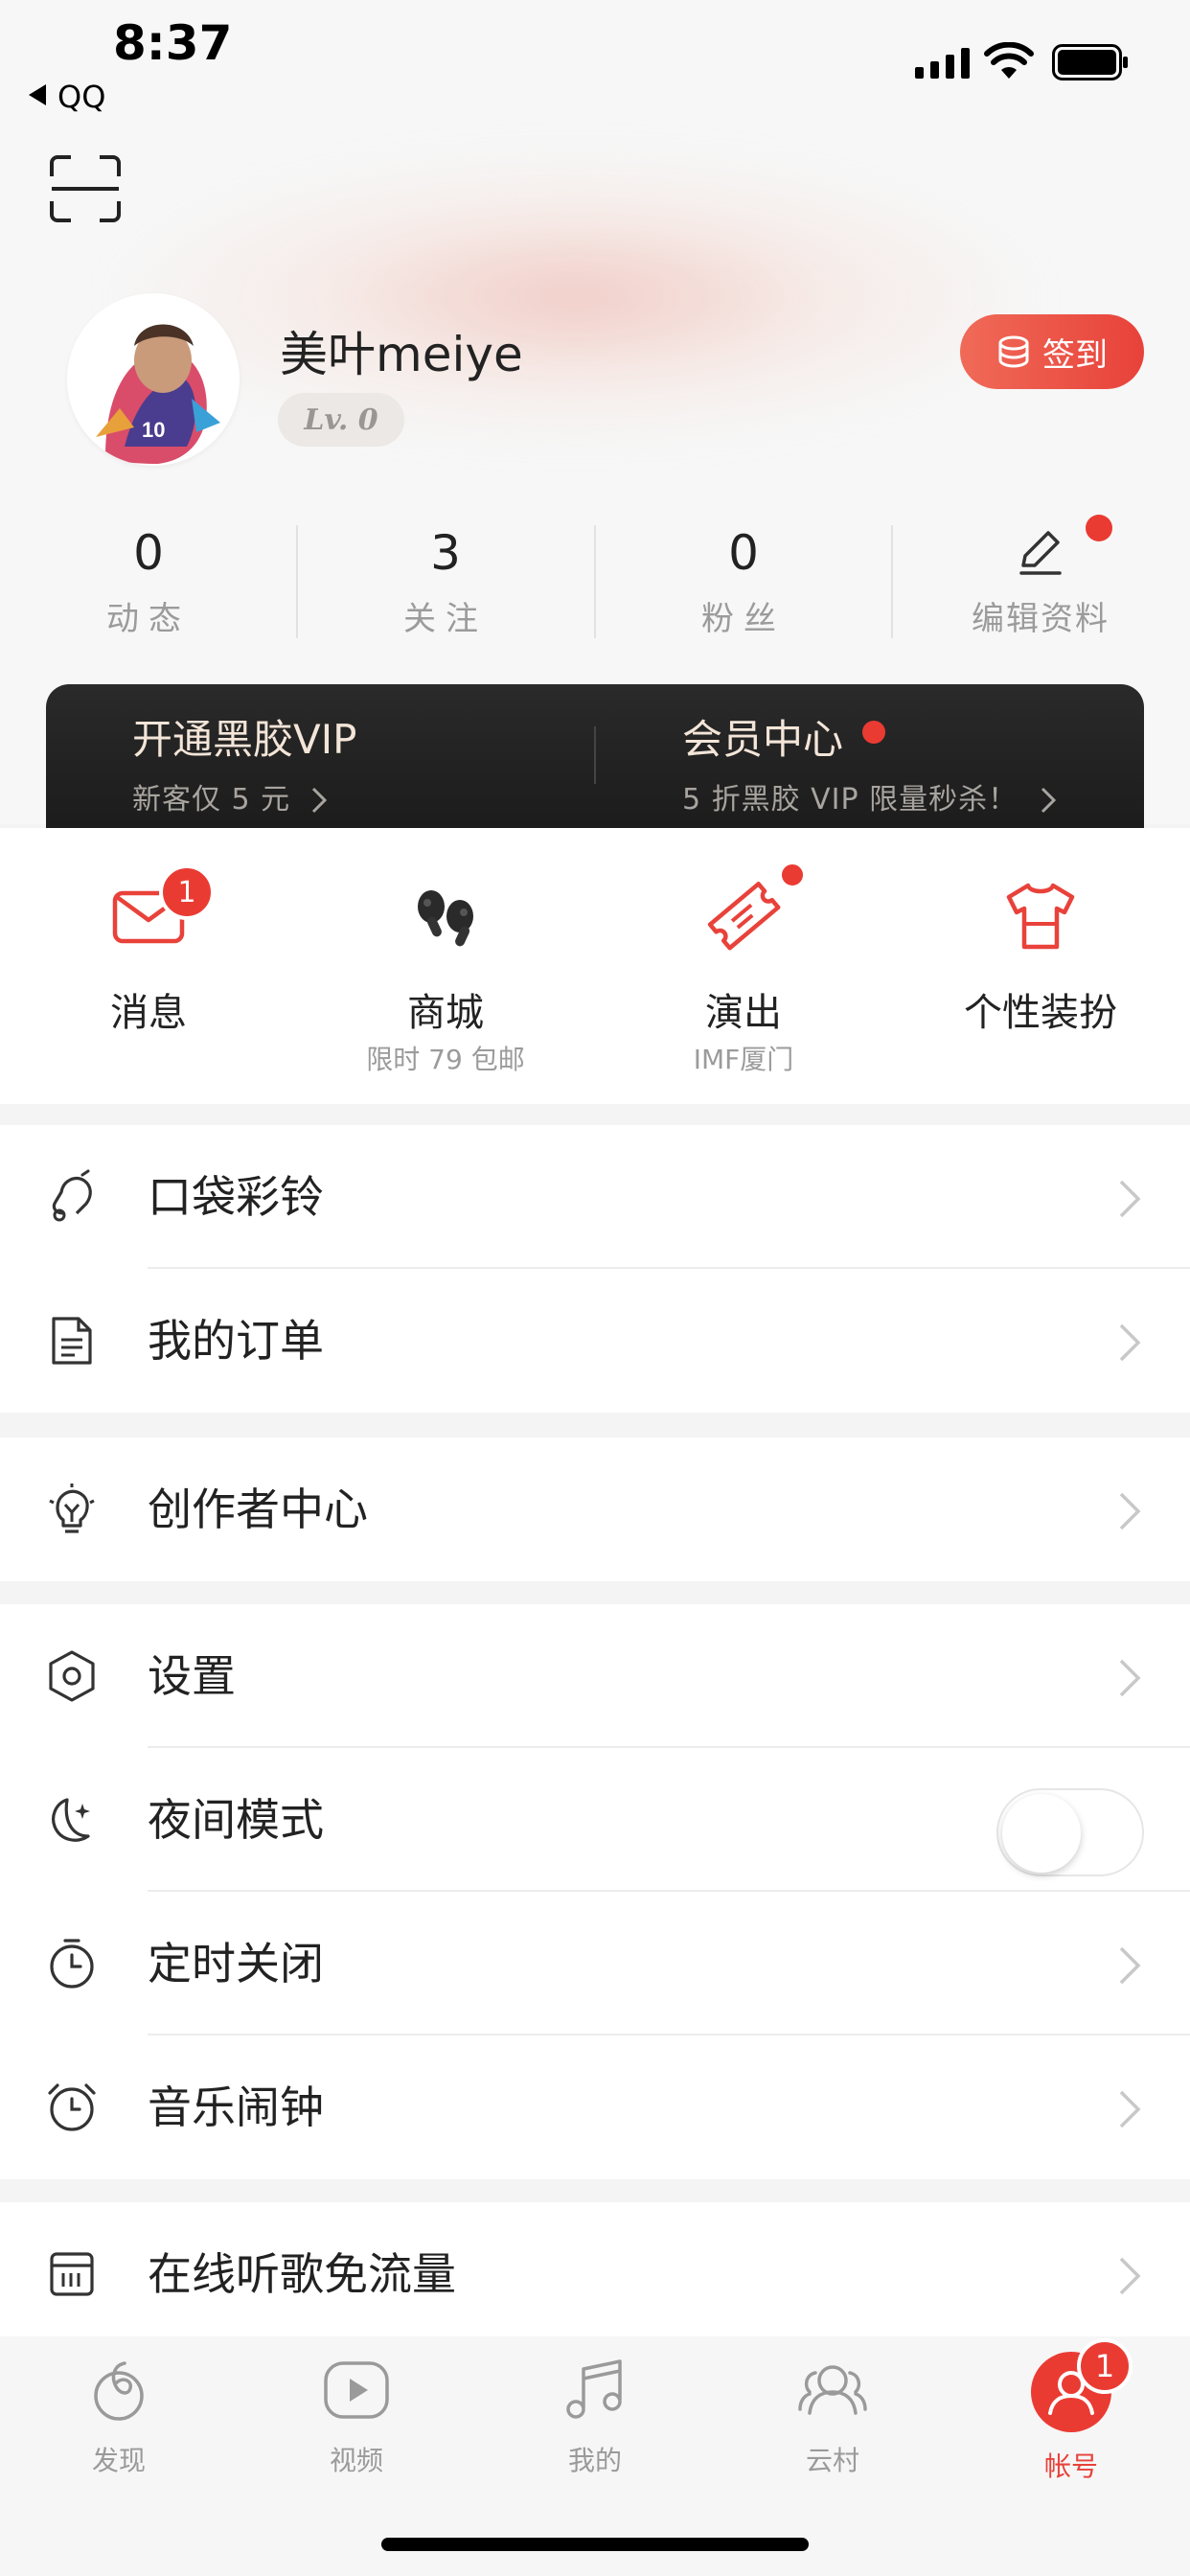 The image size is (1190, 2576). I want to click on scan-icon, so click(86, 188).